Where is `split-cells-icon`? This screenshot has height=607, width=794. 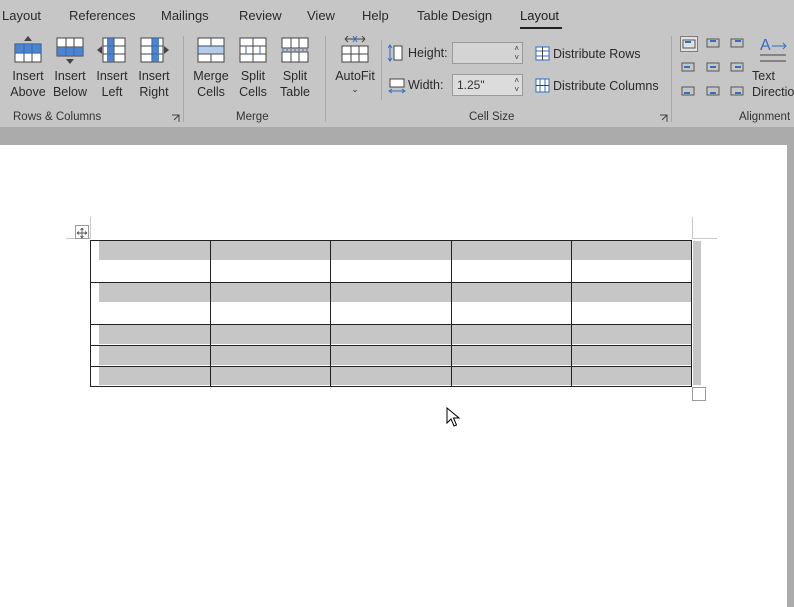
split-cells-icon is located at coordinates (253, 50).